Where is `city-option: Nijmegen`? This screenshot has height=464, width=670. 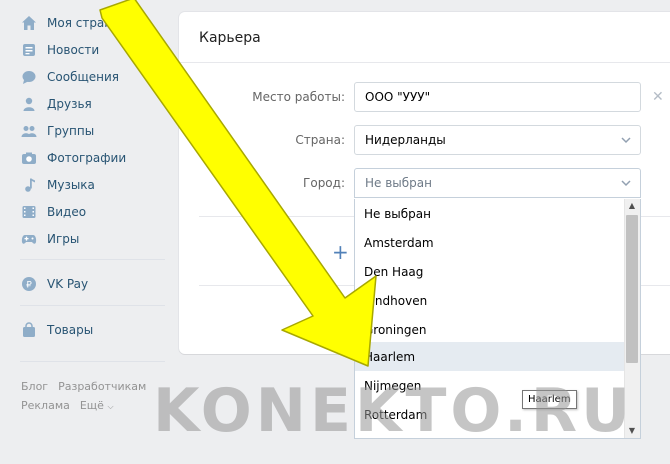
city-option: Nijmegen is located at coordinates (490, 385).